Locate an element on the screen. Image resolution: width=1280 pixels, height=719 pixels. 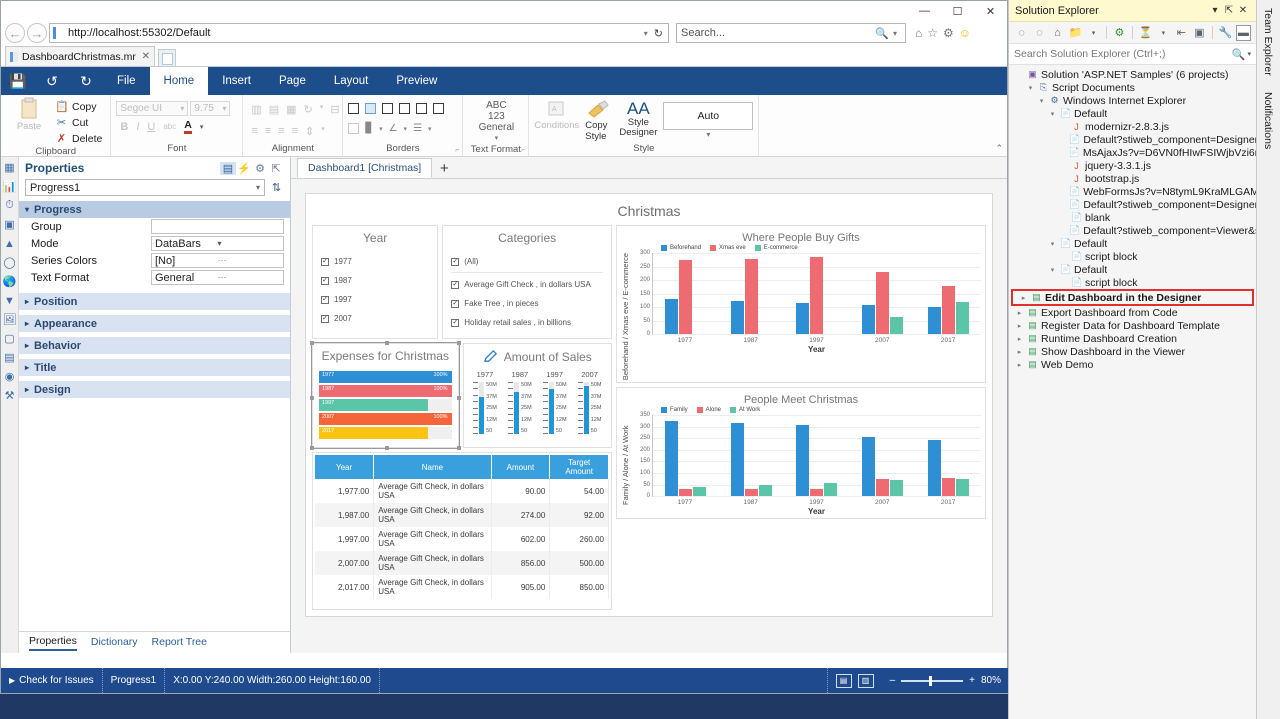
ribbon-tab-home: Home is located at coordinates (179, 81).